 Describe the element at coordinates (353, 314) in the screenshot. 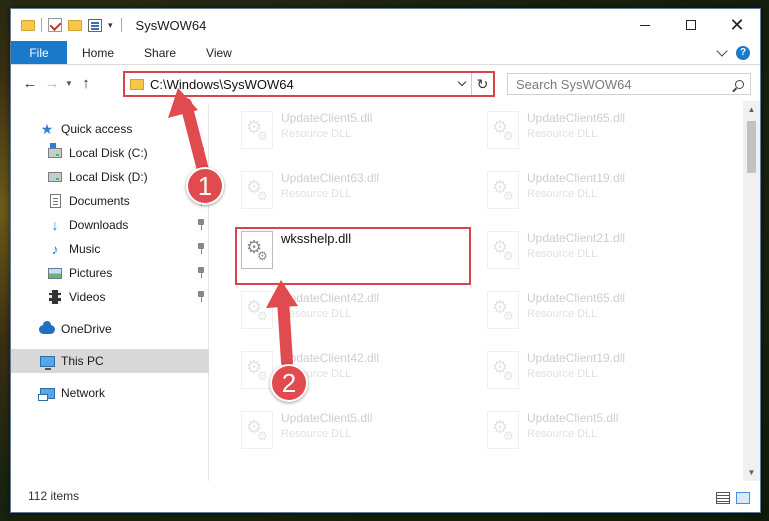

I see `file-item: UpdateClient42.dll Resource DLL` at that location.